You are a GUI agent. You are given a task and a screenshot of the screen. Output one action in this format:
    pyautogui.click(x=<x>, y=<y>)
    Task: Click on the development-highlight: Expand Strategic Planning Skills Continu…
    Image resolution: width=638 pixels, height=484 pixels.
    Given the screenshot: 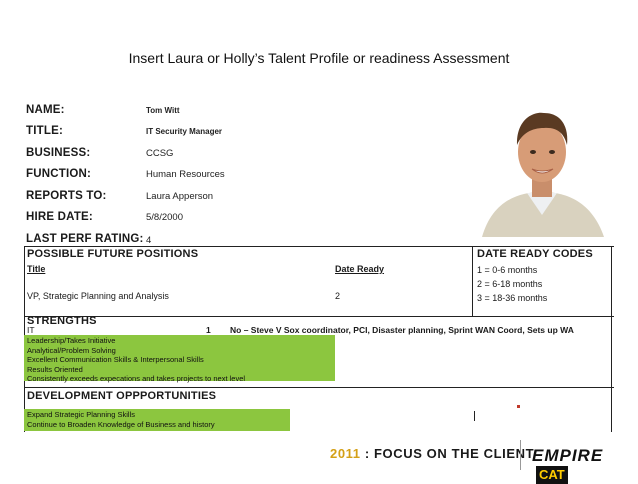 What is the action you would take?
    pyautogui.click(x=157, y=420)
    